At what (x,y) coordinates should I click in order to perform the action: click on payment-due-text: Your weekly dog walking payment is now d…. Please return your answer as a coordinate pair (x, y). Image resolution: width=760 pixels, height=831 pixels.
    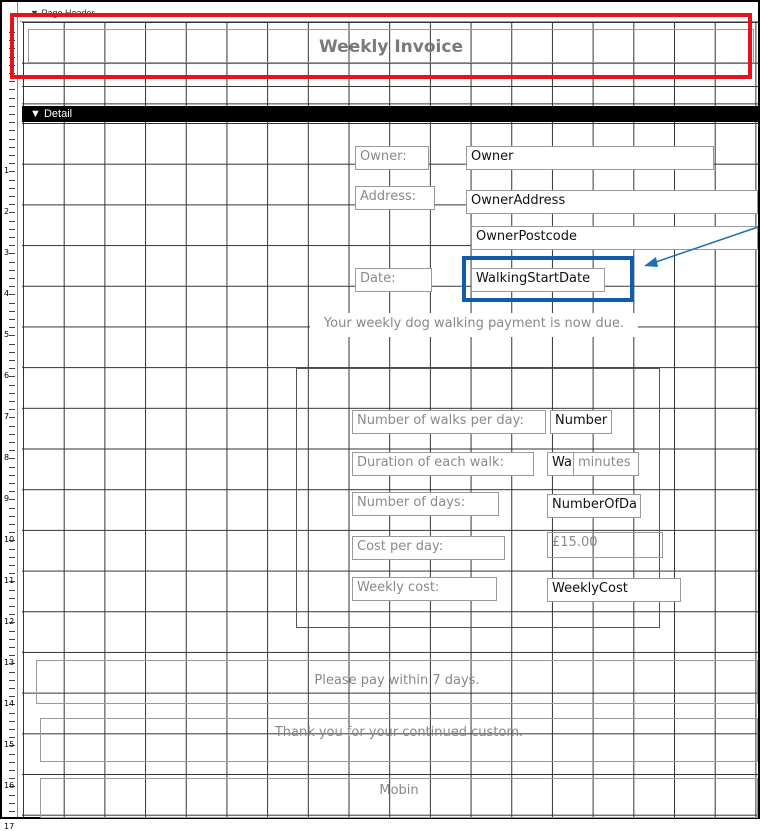
    Looking at the image, I should click on (474, 325).